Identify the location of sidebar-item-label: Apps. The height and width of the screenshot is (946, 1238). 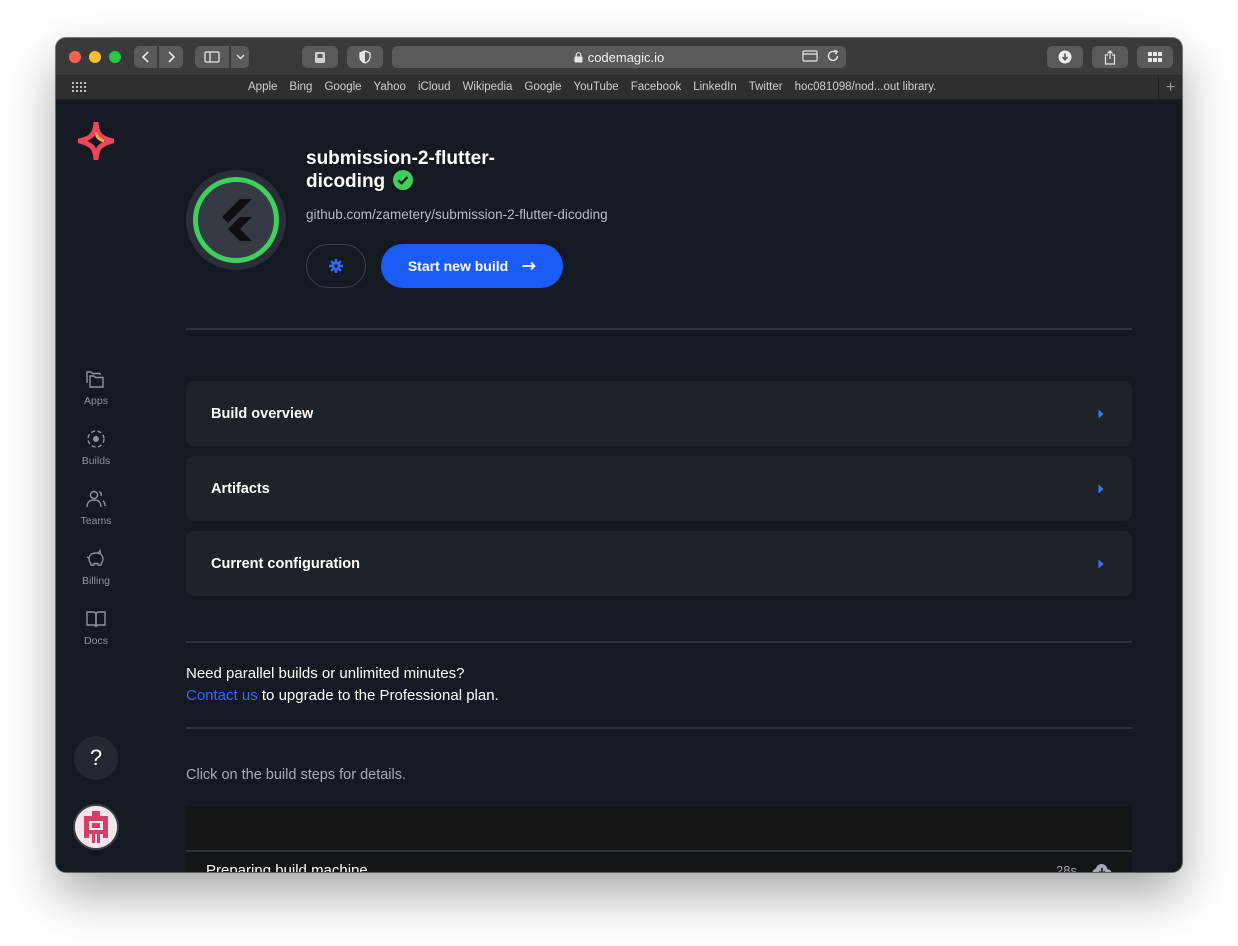
(96, 401).